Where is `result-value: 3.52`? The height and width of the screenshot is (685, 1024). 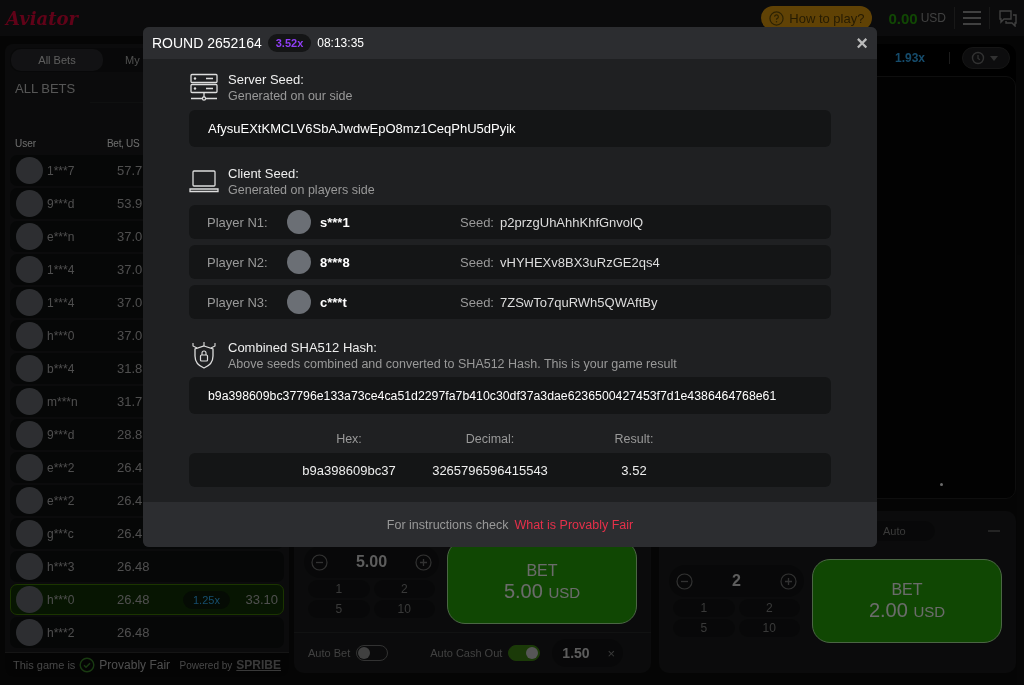
result-value: 3.52 is located at coordinates (634, 470).